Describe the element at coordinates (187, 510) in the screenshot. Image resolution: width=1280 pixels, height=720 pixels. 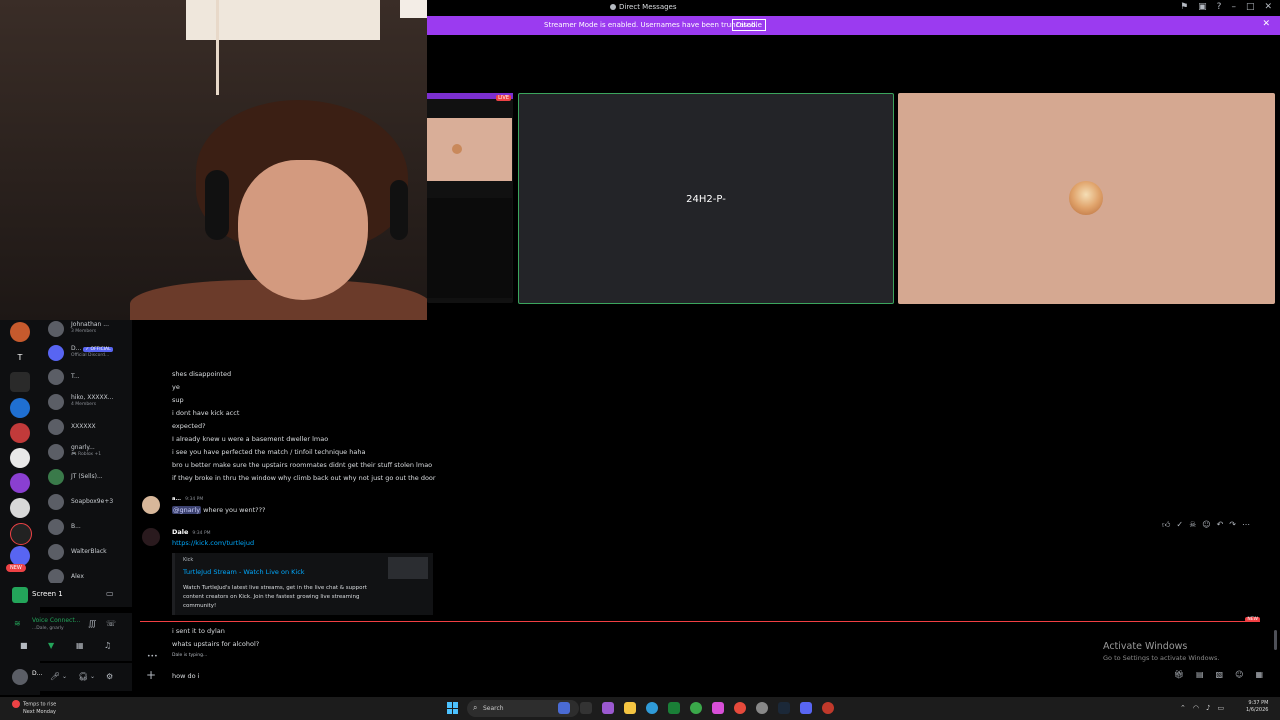
I see `user-mention: @gnarly` at that location.